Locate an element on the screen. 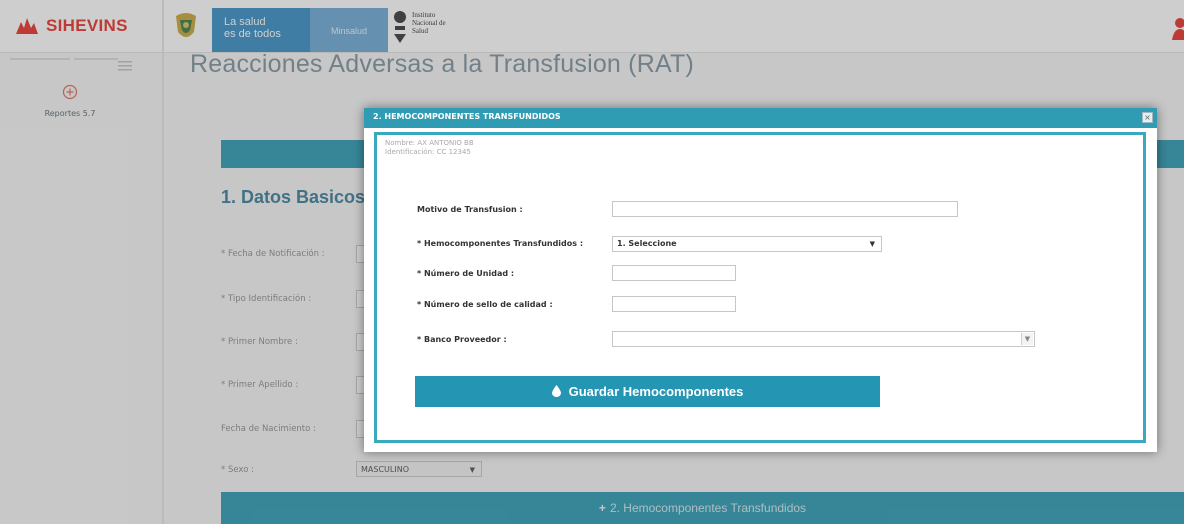 The width and height of the screenshot is (1184, 524). motivo-transfusion-input is located at coordinates (785, 209).